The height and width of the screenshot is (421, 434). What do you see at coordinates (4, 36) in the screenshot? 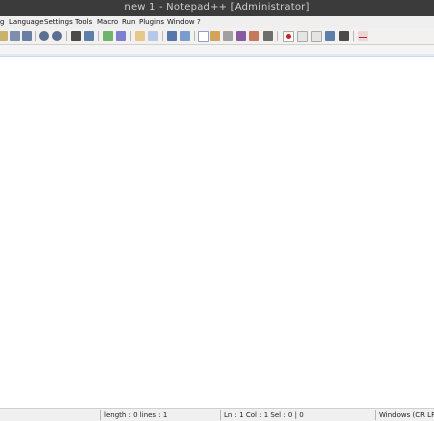
I see `paste-icon` at bounding box center [4, 36].